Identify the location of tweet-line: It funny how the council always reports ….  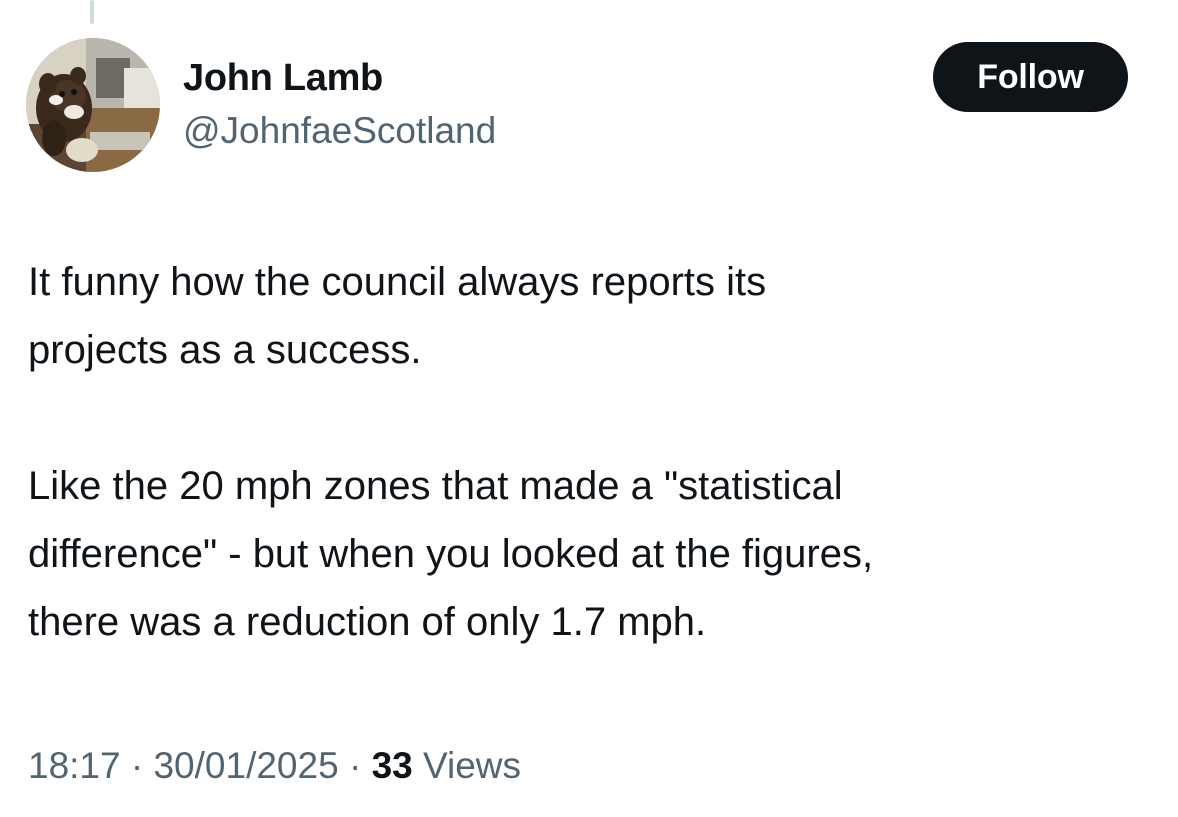
(397, 282).